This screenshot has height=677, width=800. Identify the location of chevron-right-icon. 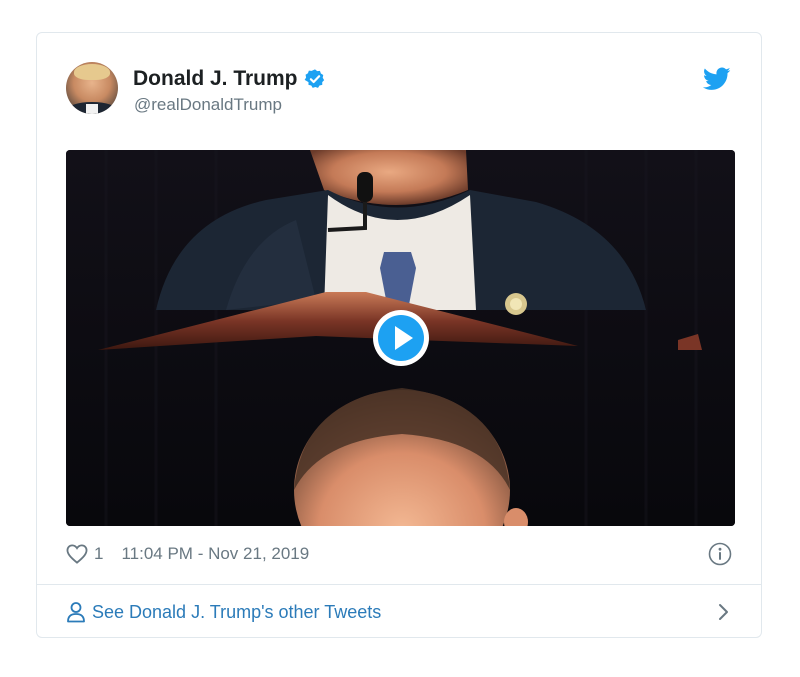
(724, 612).